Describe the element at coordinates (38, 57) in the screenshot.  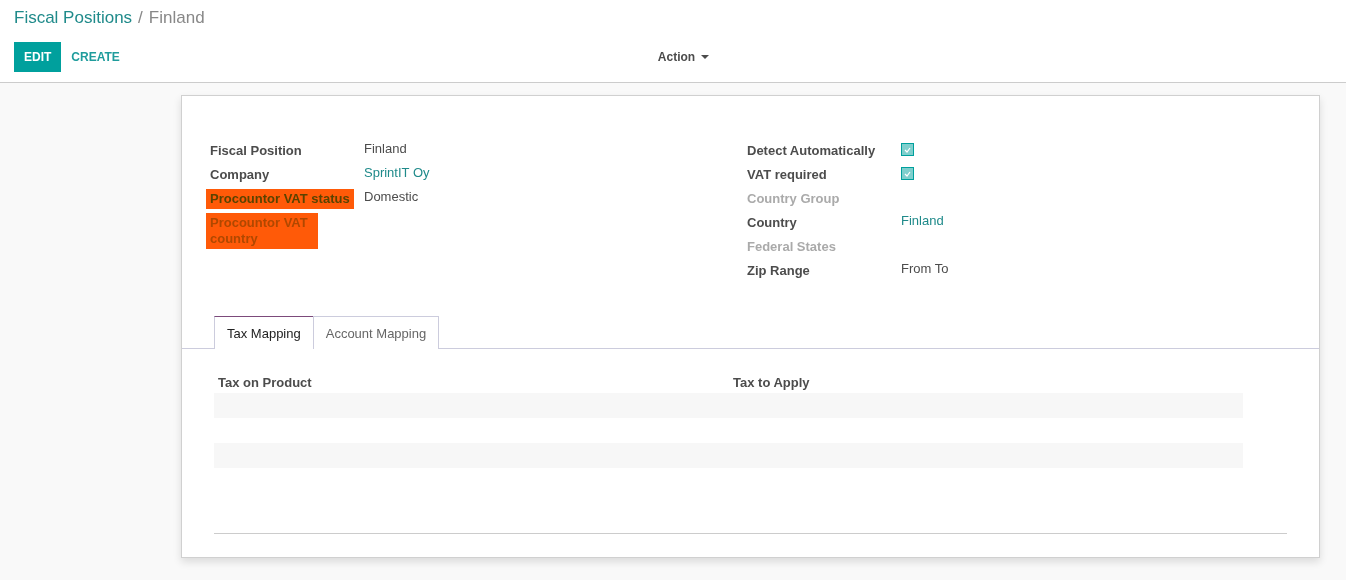
I see `edit-button: EDIT` at that location.